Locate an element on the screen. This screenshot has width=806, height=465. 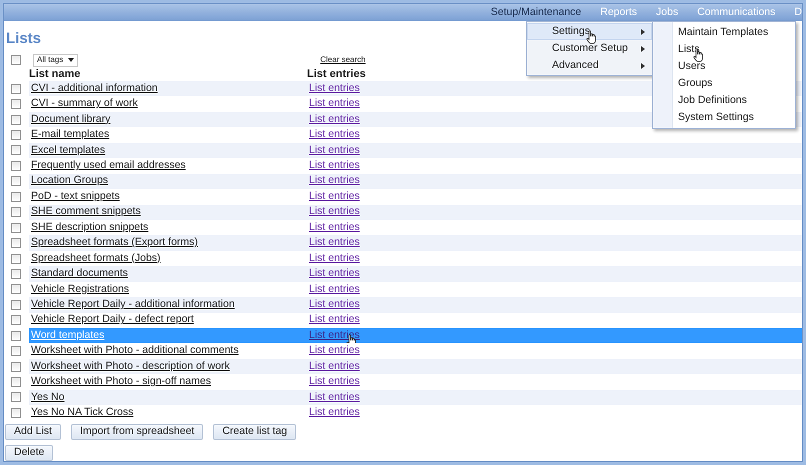
menu-item: Users is located at coordinates (692, 66).